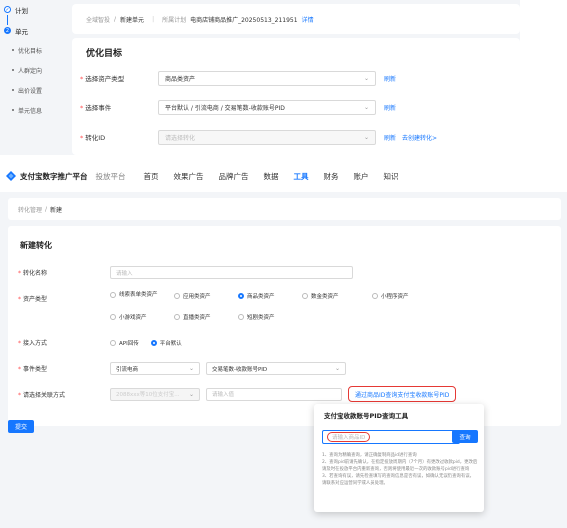 This screenshot has height=528, width=567. I want to click on radio-platform-default: 平台默认, so click(166, 343).